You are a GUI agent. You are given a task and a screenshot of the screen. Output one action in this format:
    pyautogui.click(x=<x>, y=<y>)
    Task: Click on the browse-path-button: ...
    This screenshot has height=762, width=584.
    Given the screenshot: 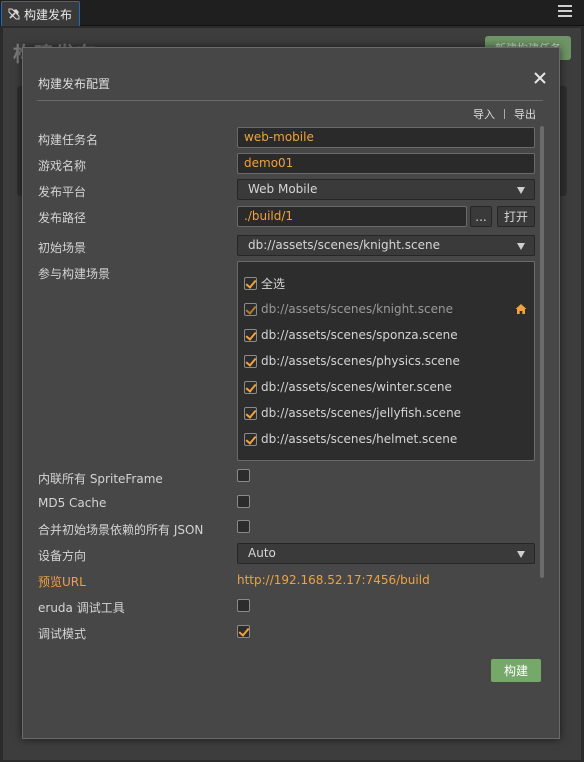 What is the action you would take?
    pyautogui.click(x=481, y=216)
    